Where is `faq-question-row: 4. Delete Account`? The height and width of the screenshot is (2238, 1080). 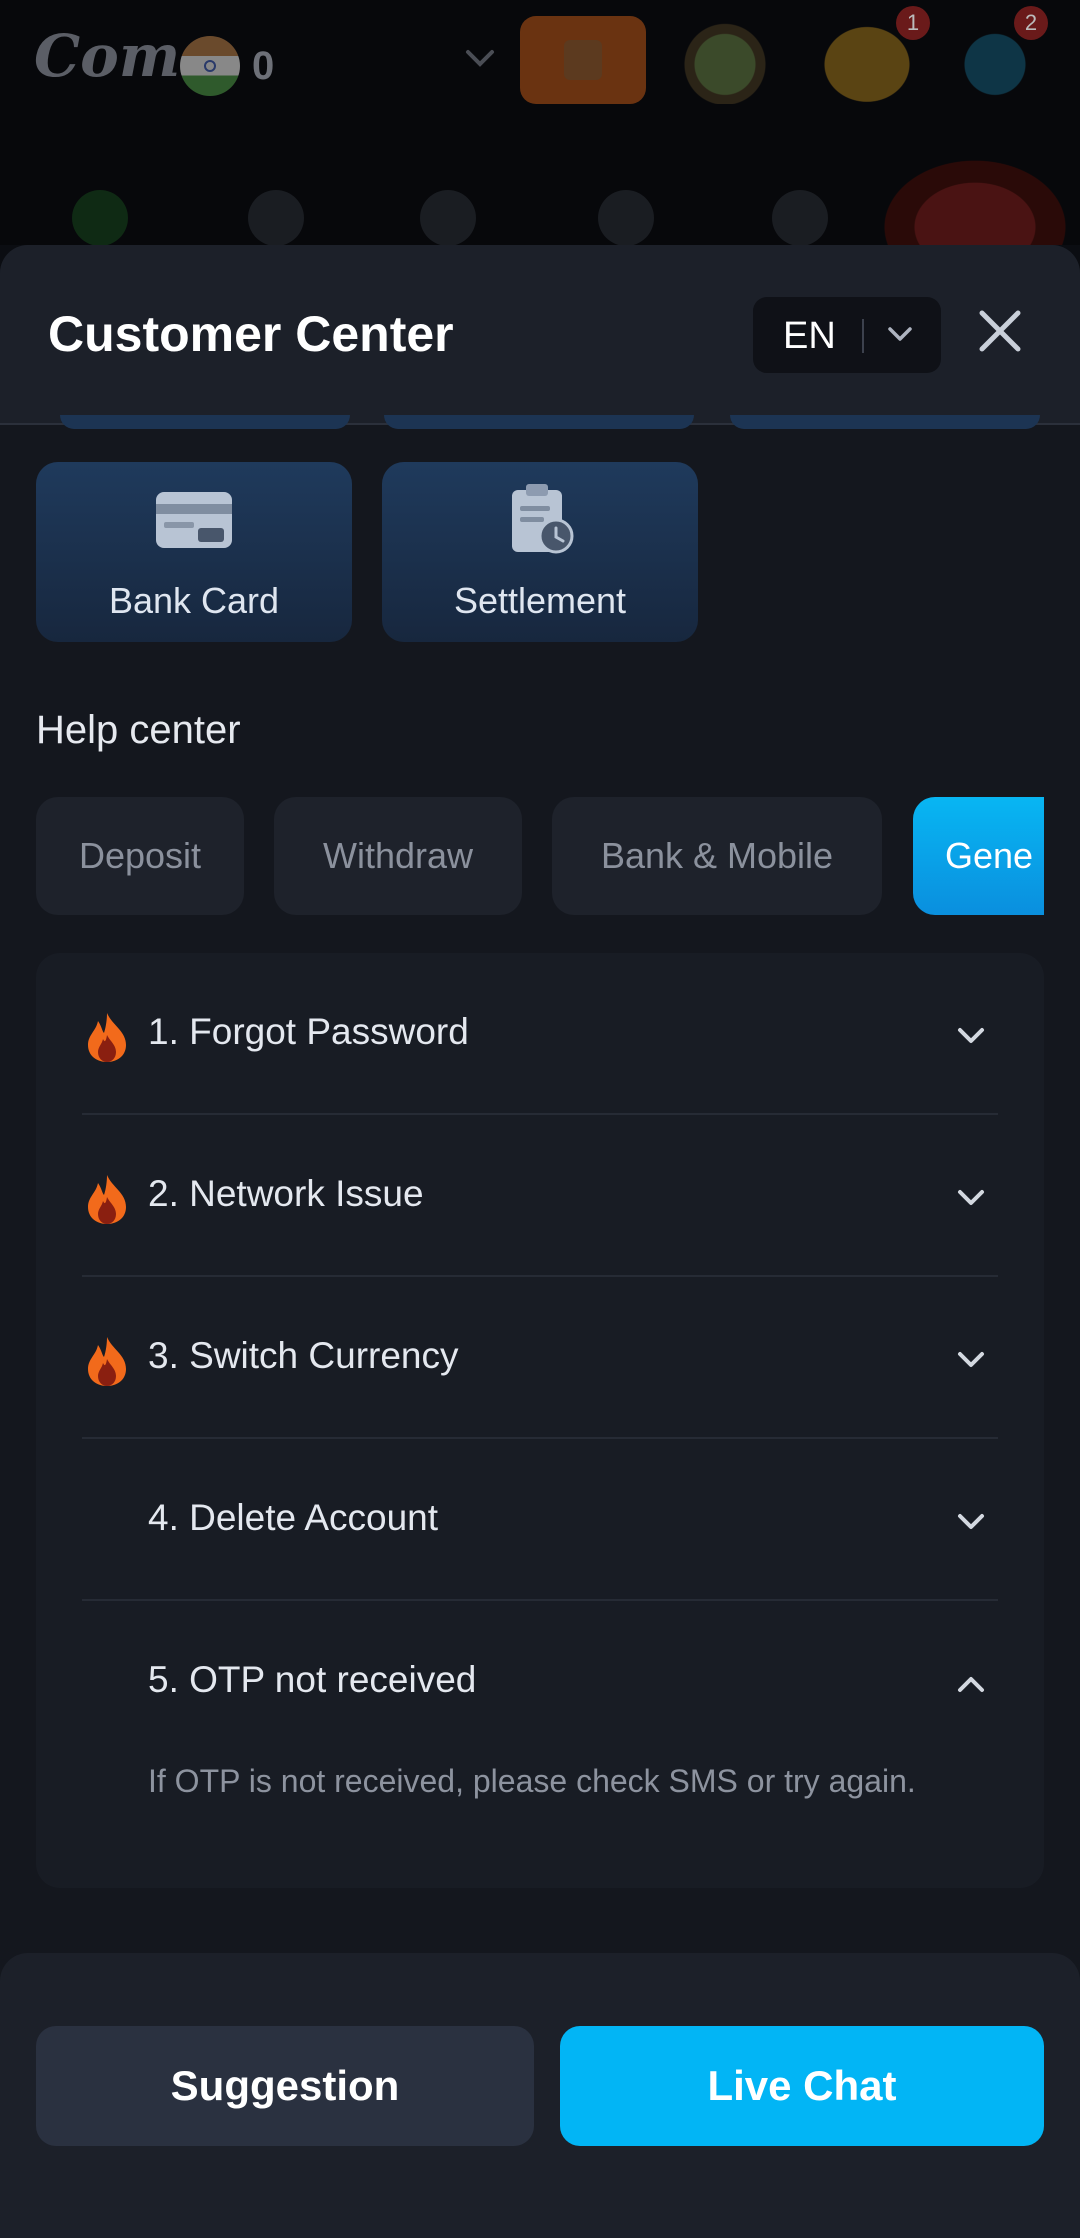 faq-question-row: 4. Delete Account is located at coordinates (540, 1519).